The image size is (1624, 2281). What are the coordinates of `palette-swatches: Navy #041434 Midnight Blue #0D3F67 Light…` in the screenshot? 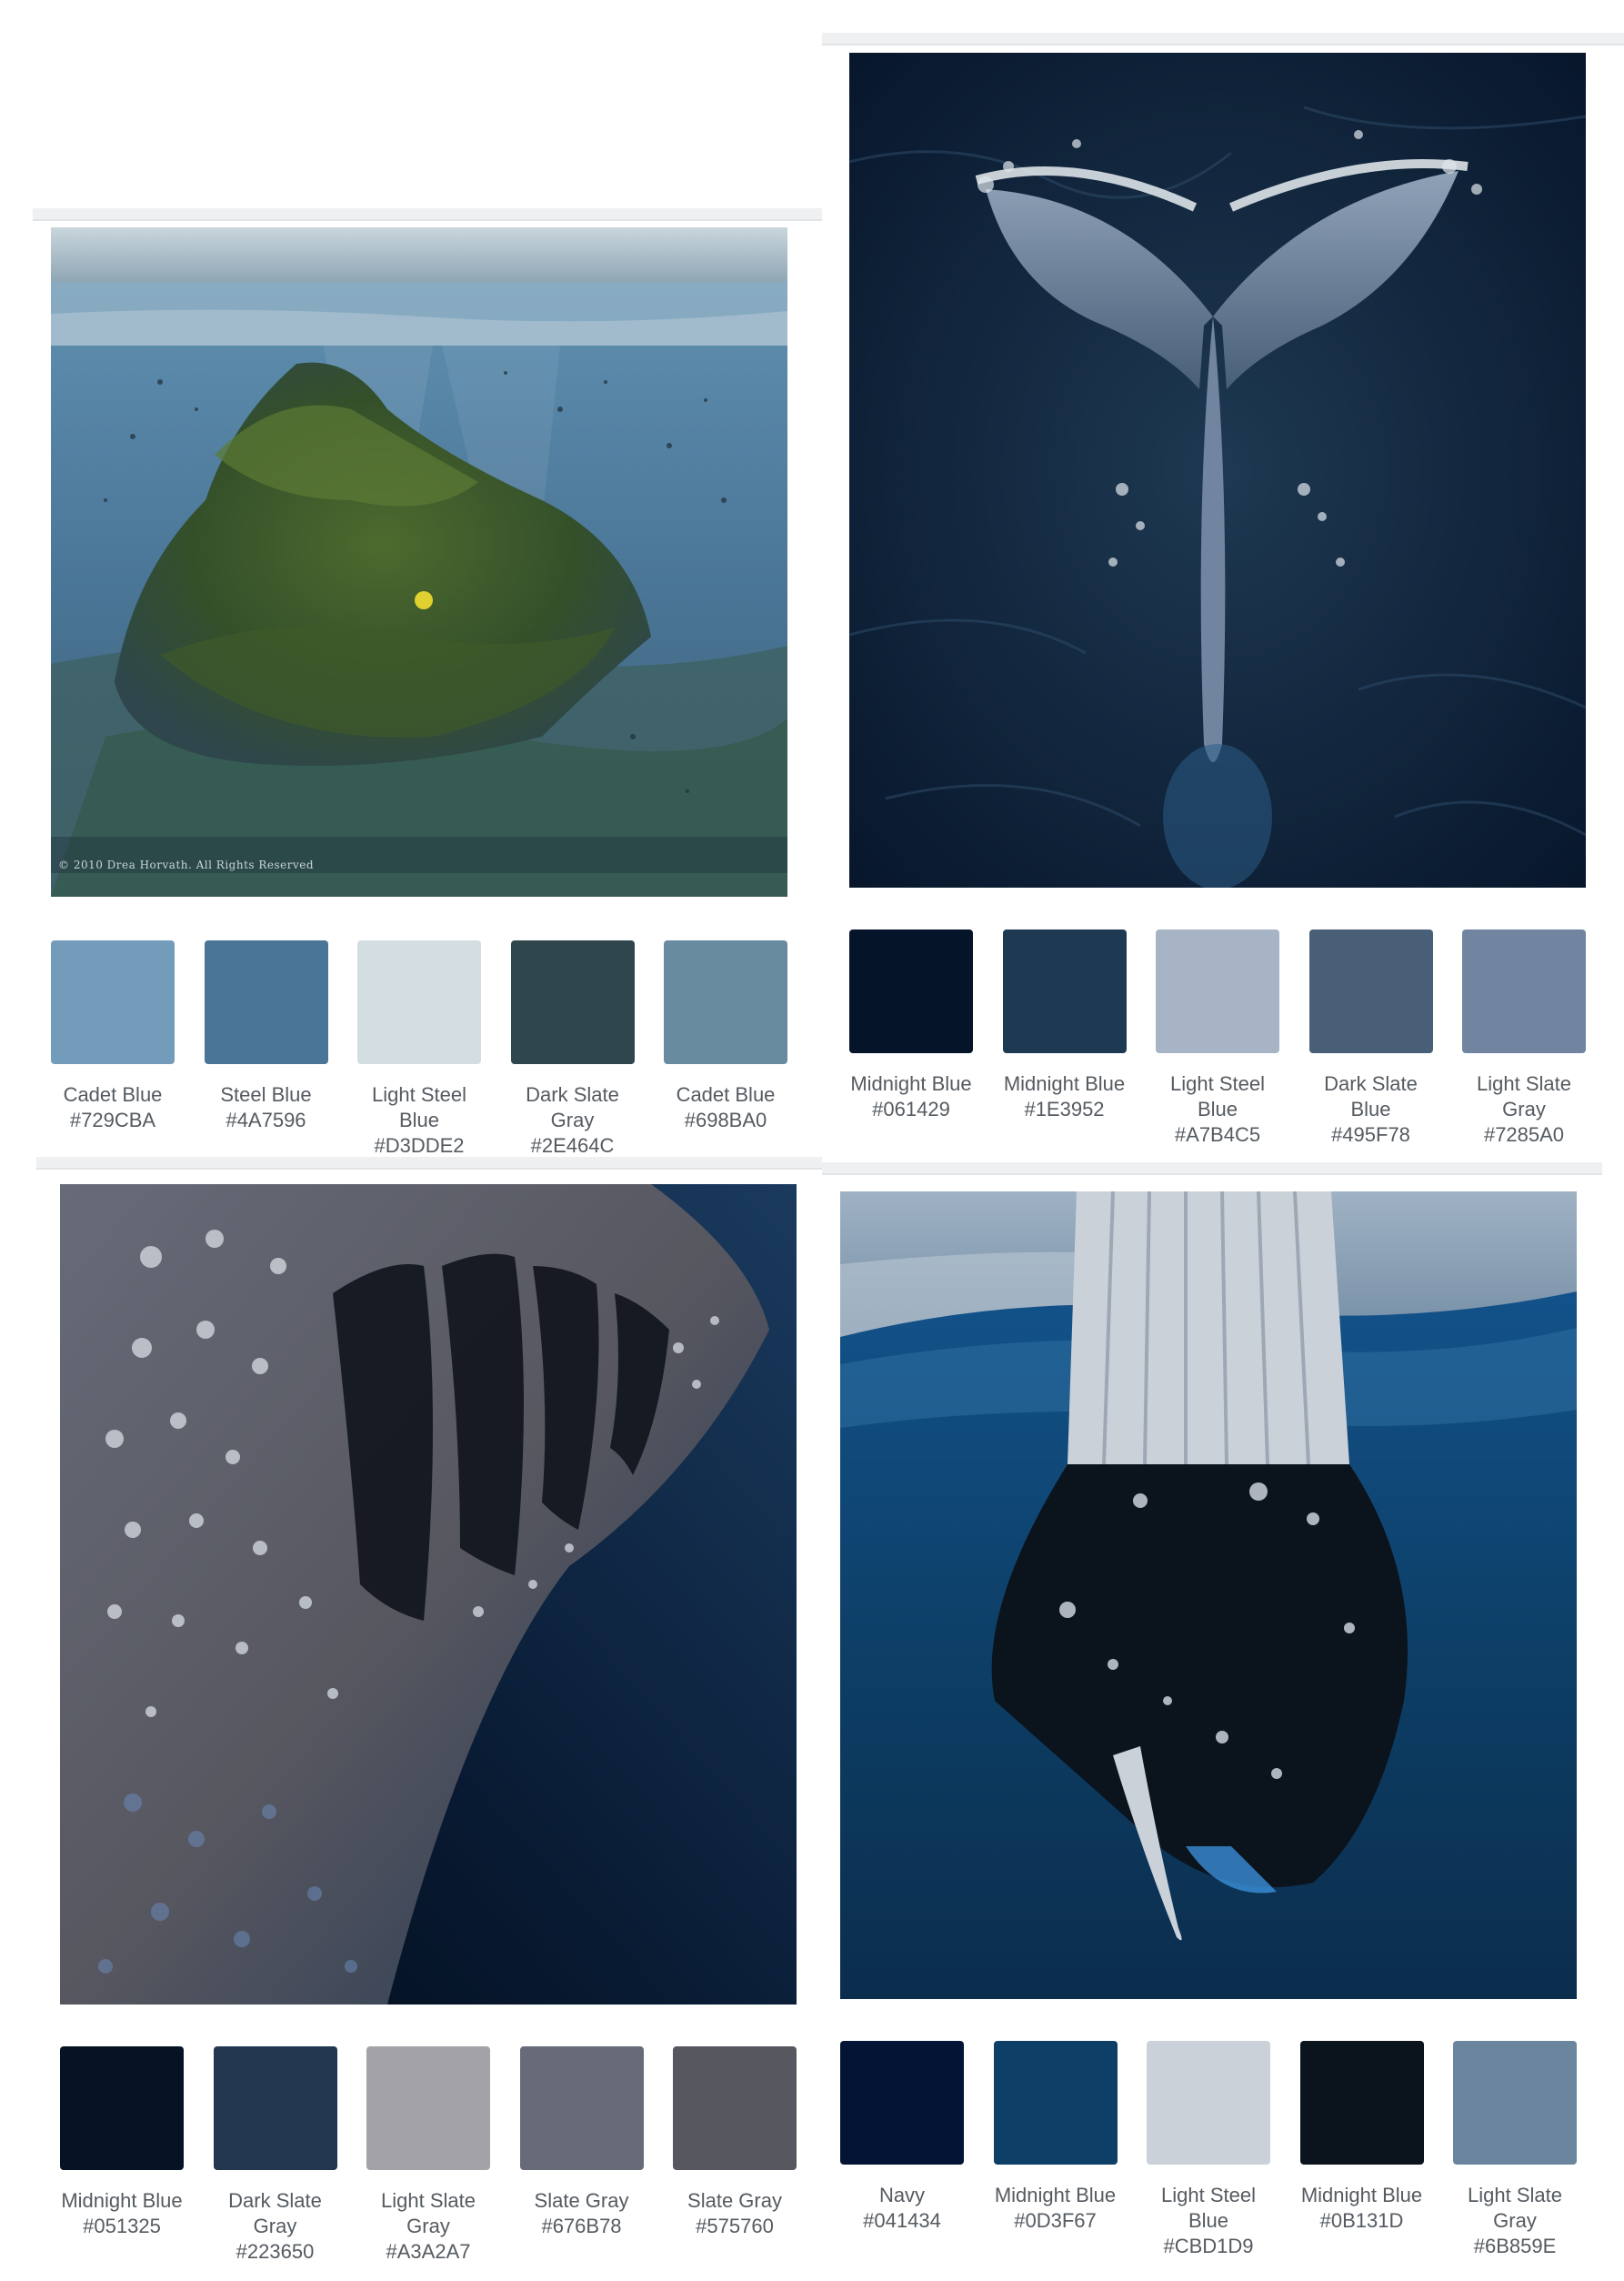 It's located at (1208, 2150).